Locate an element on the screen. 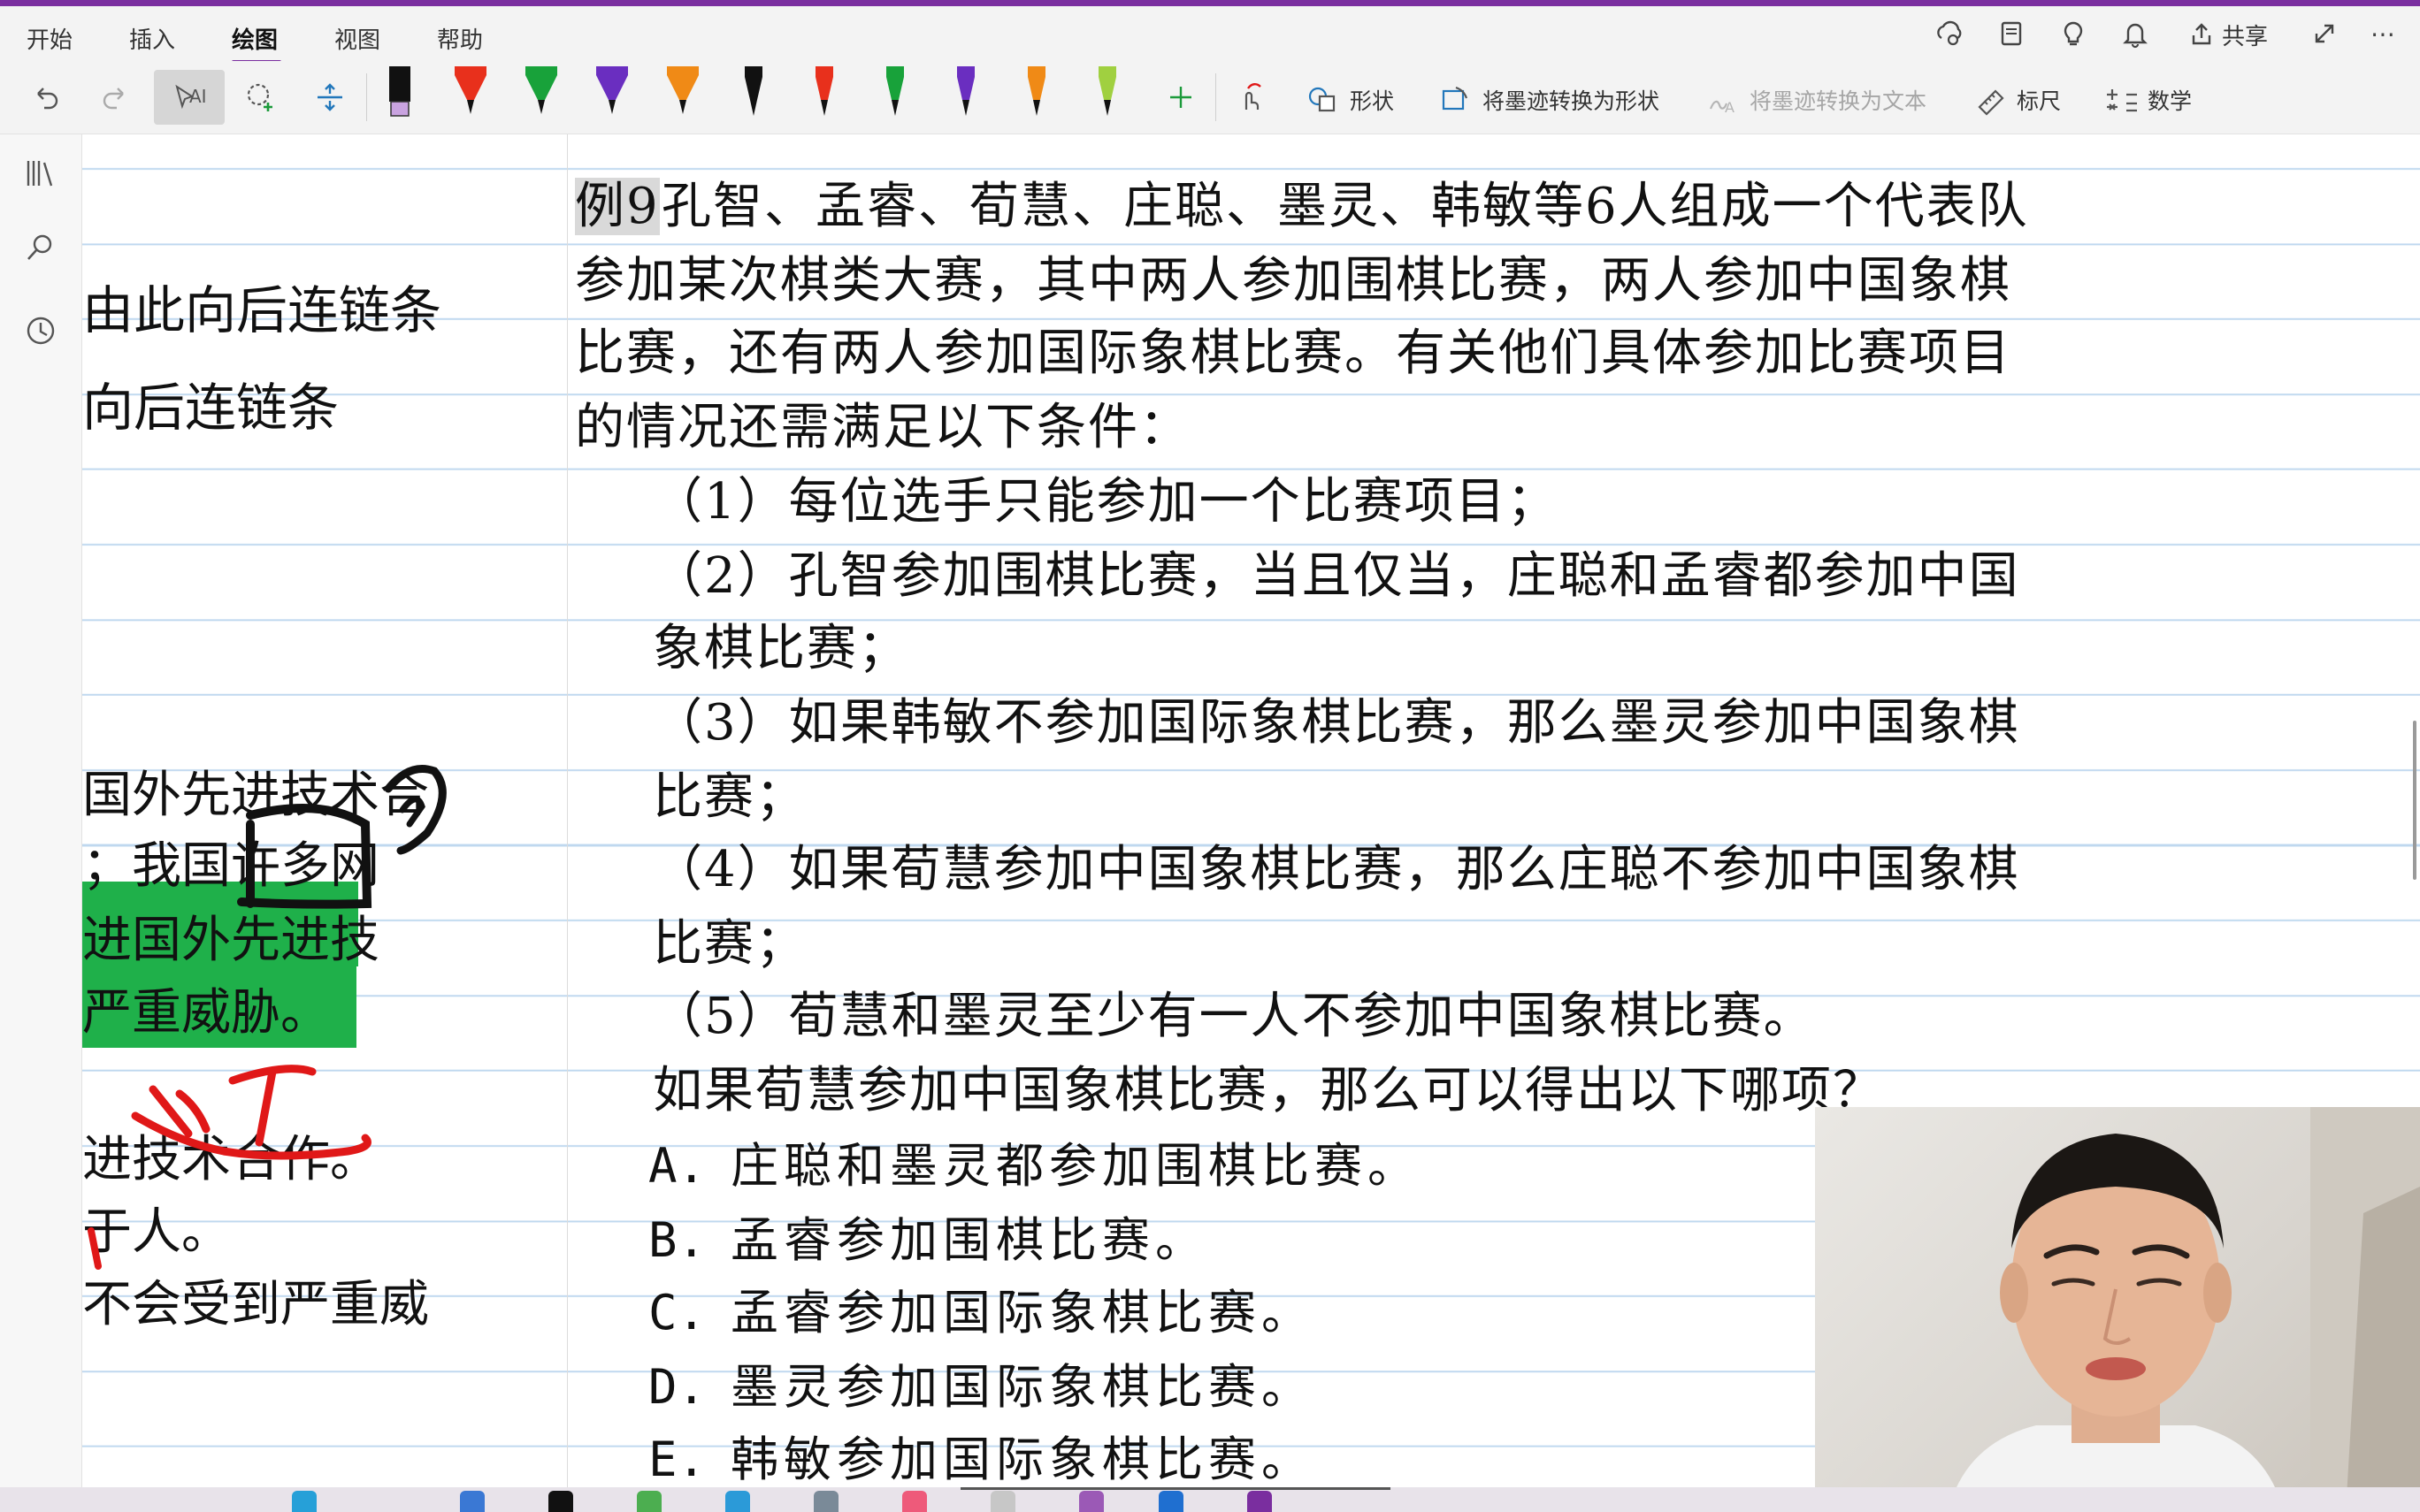 The height and width of the screenshot is (1512, 2420). option-d: D. 墨灵参加国际象棋比赛。 is located at coordinates (981, 1382).